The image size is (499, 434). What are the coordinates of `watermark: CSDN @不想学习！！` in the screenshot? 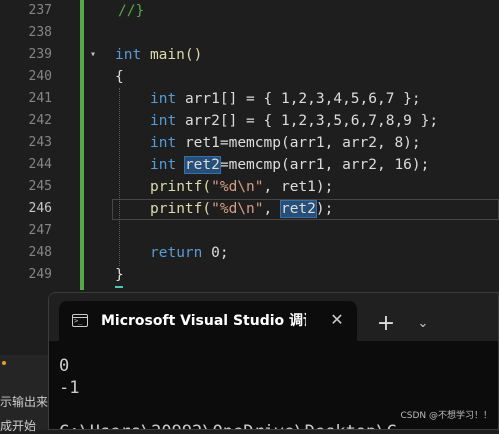 It's located at (446, 414).